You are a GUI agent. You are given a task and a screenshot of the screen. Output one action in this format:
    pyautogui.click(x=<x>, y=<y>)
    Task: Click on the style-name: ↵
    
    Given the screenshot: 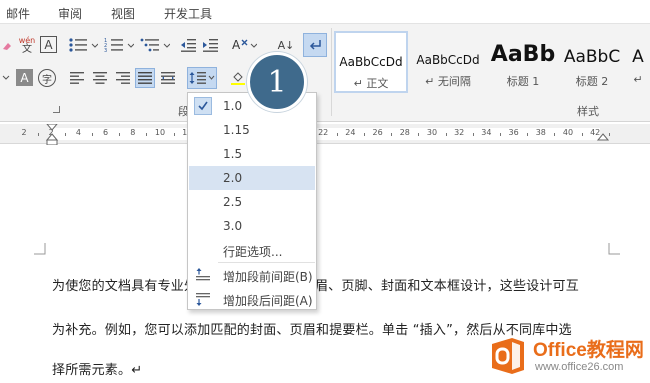 What is the action you would take?
    pyautogui.click(x=638, y=79)
    